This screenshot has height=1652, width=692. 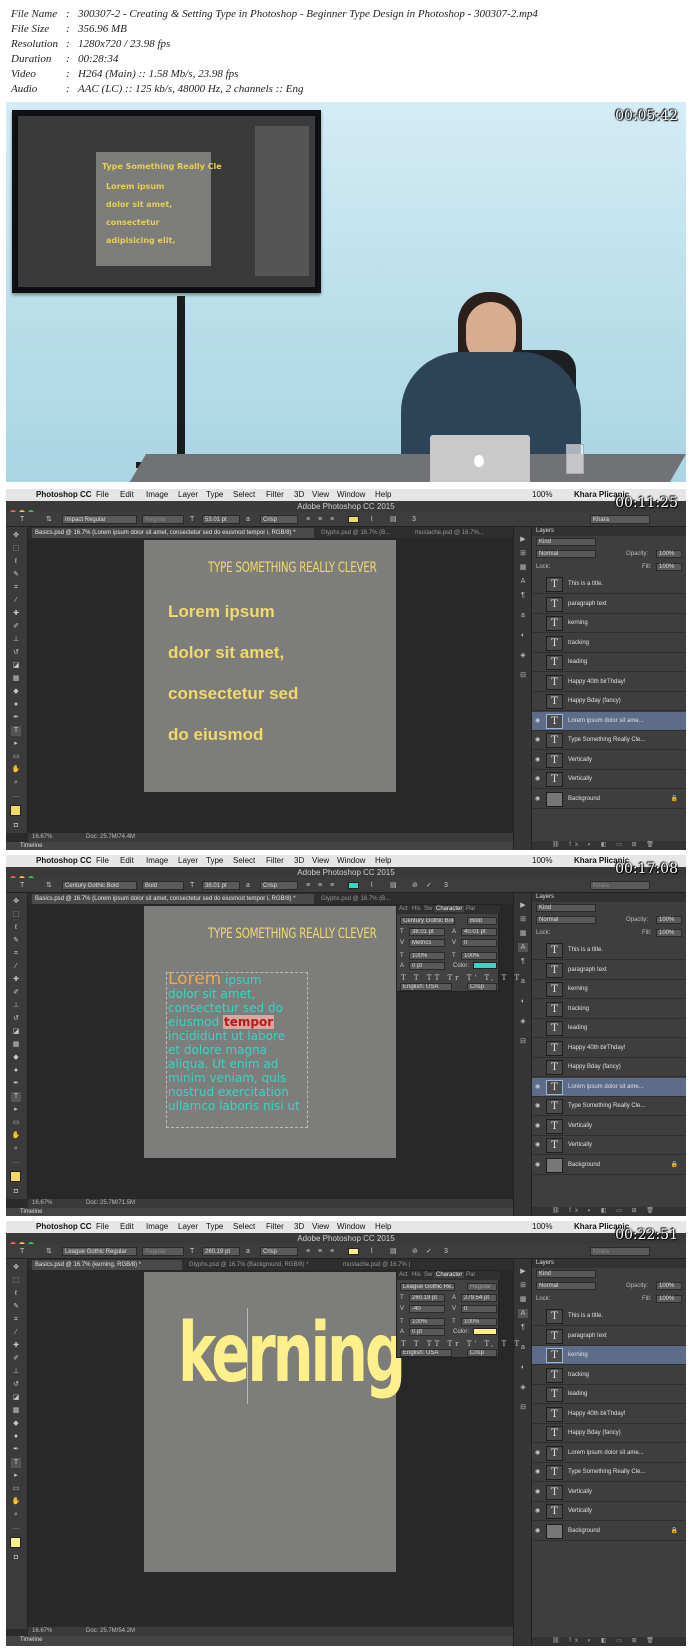 I want to click on char-size-field: 260.19 pt, so click(x=427, y=1298).